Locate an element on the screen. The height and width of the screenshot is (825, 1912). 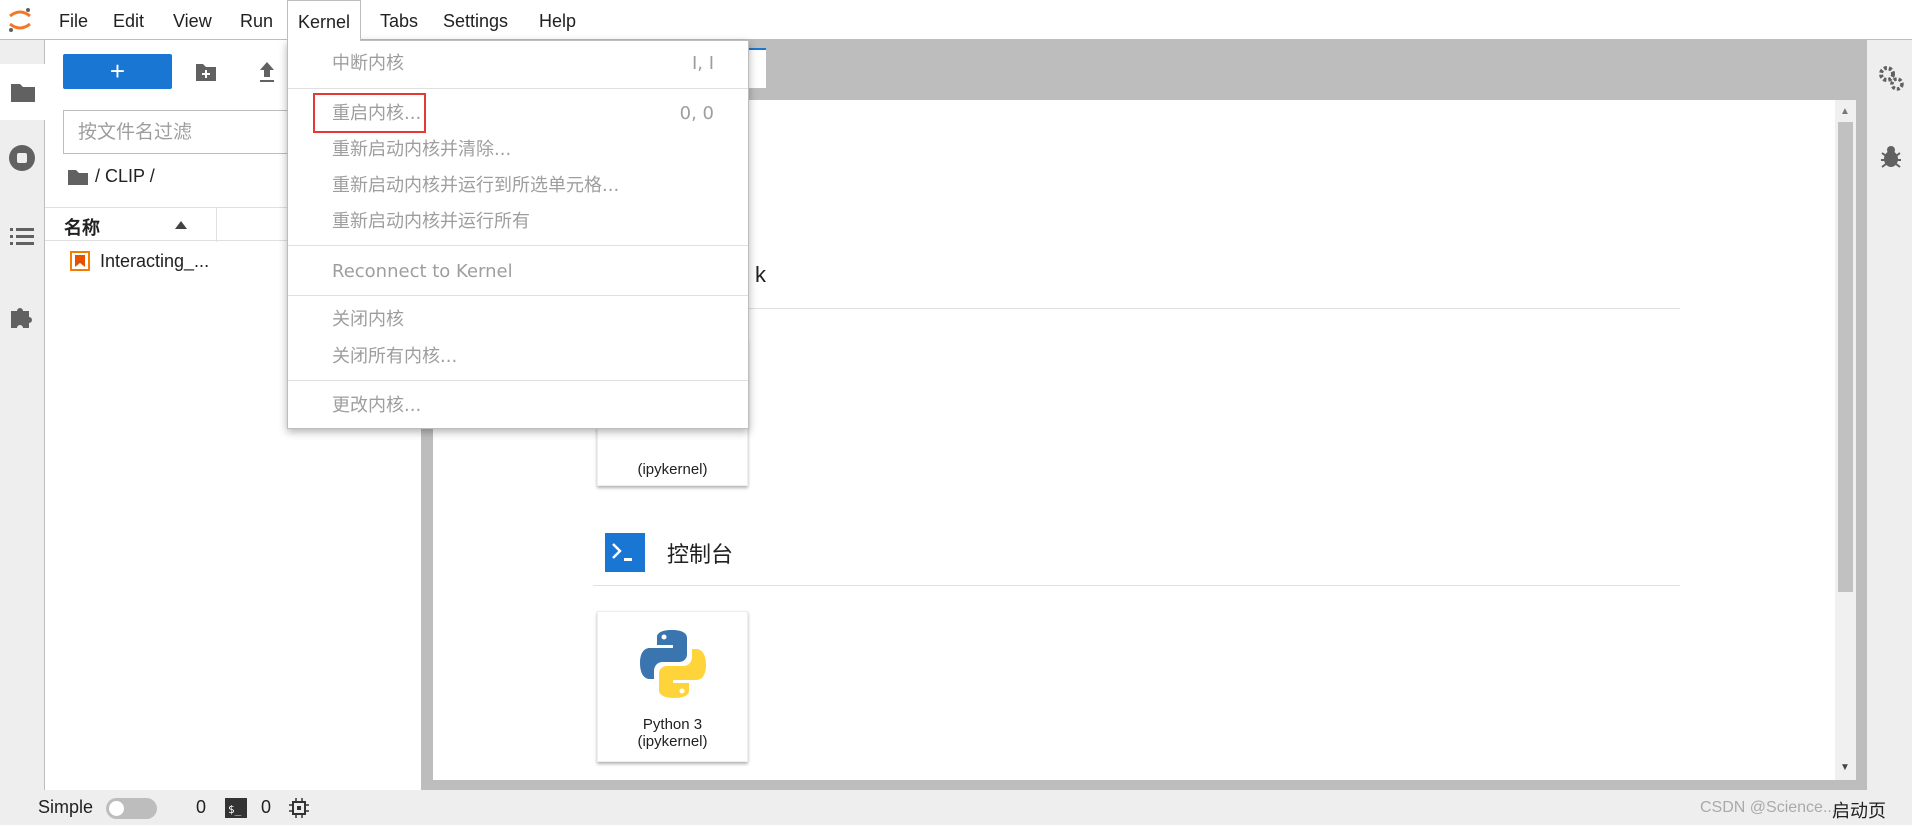
menu-item-shutdown-kernel: 关闭内核 is located at coordinates (518, 320).